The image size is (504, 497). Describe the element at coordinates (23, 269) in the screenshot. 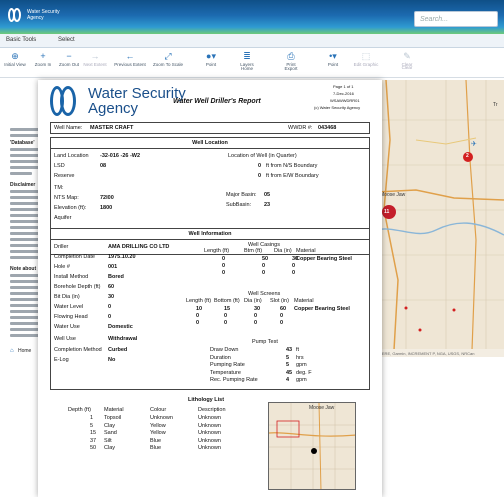

I see `left-panel-note: Note about` at that location.